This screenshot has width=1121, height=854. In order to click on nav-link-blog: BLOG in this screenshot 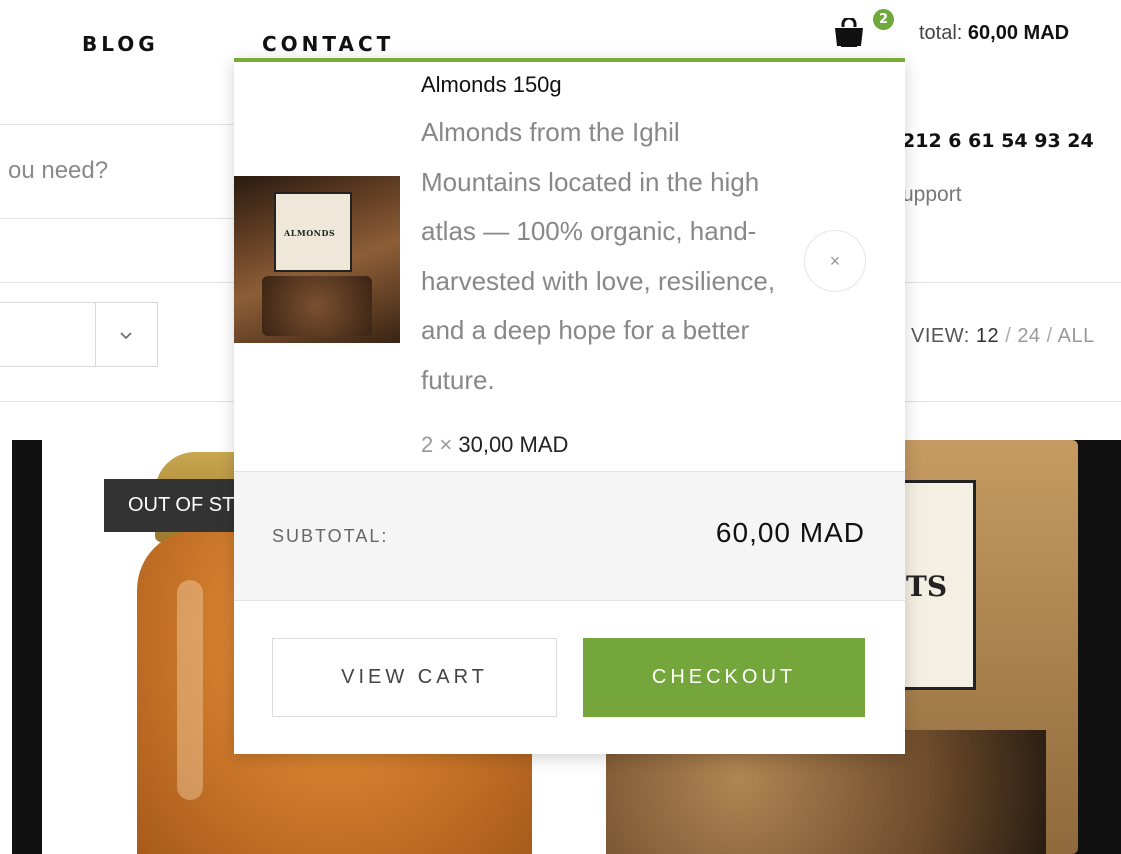, I will do `click(120, 44)`.